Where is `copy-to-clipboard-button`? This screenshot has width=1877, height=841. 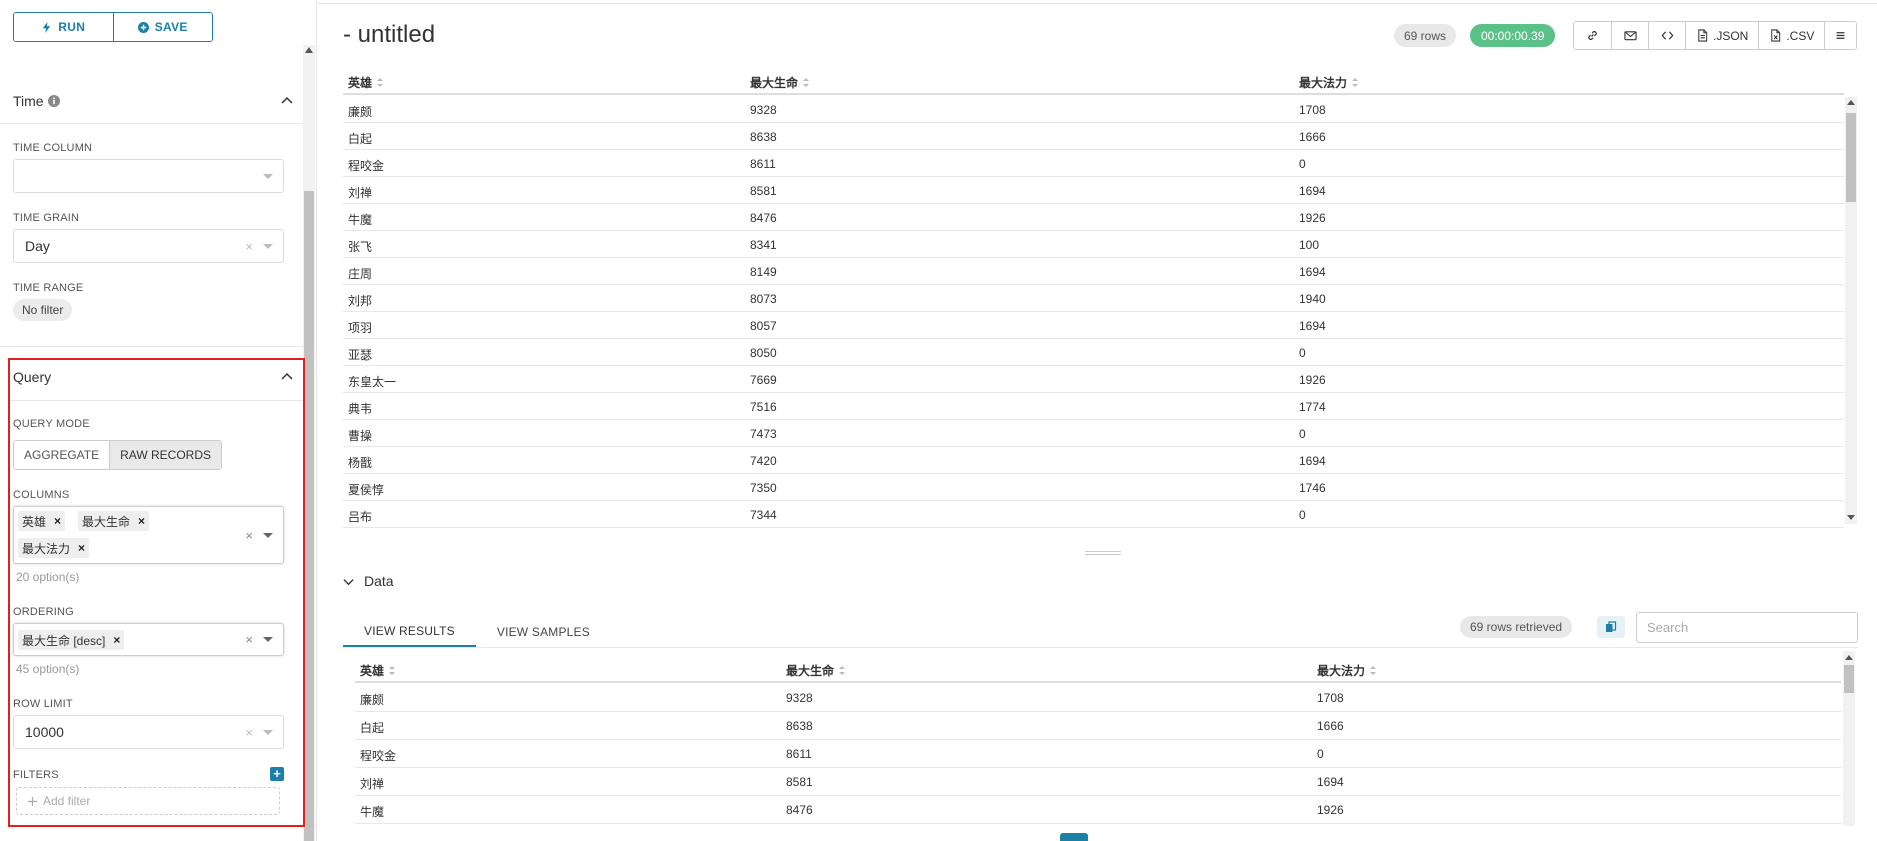 copy-to-clipboard-button is located at coordinates (1611, 627).